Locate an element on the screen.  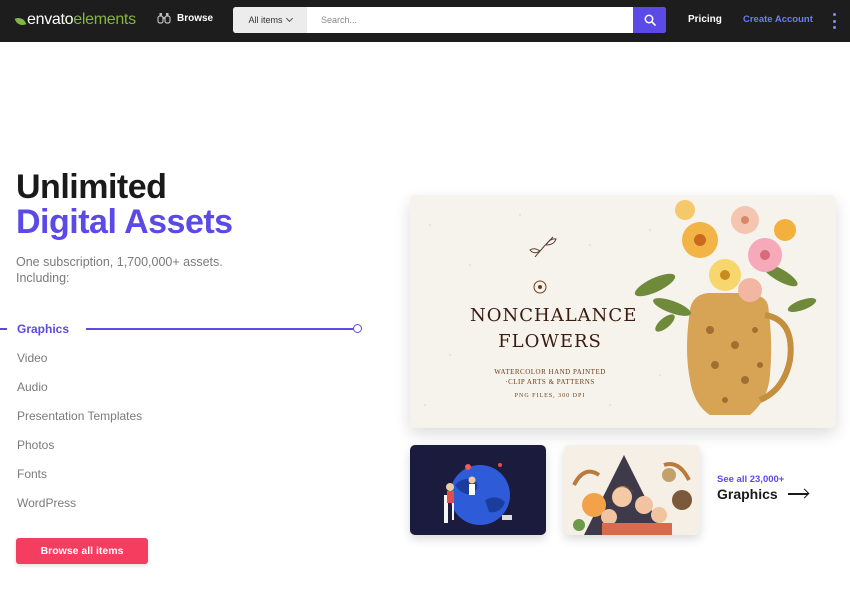
featured-desc-line1: WATERCOLOR HAND PAINTED is located at coordinates (550, 372).